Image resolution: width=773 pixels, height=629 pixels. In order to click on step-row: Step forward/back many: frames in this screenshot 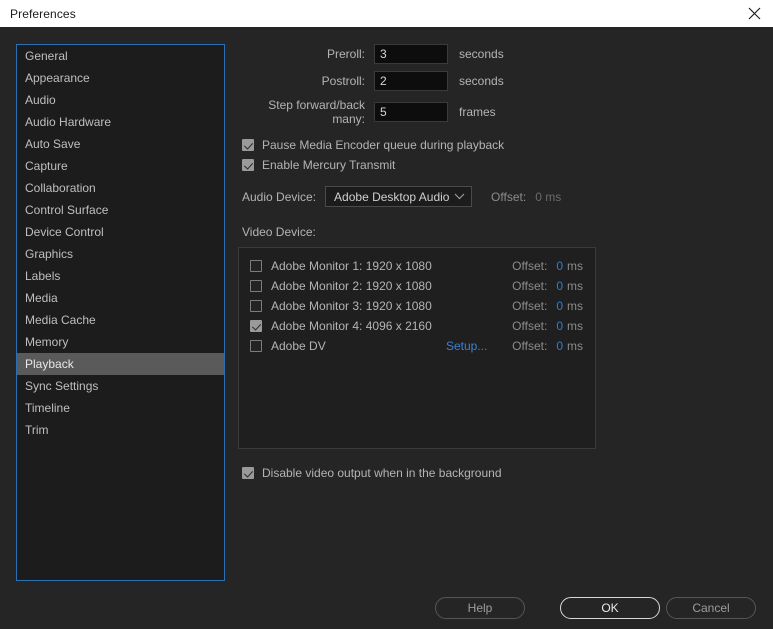, I will do `click(498, 112)`.